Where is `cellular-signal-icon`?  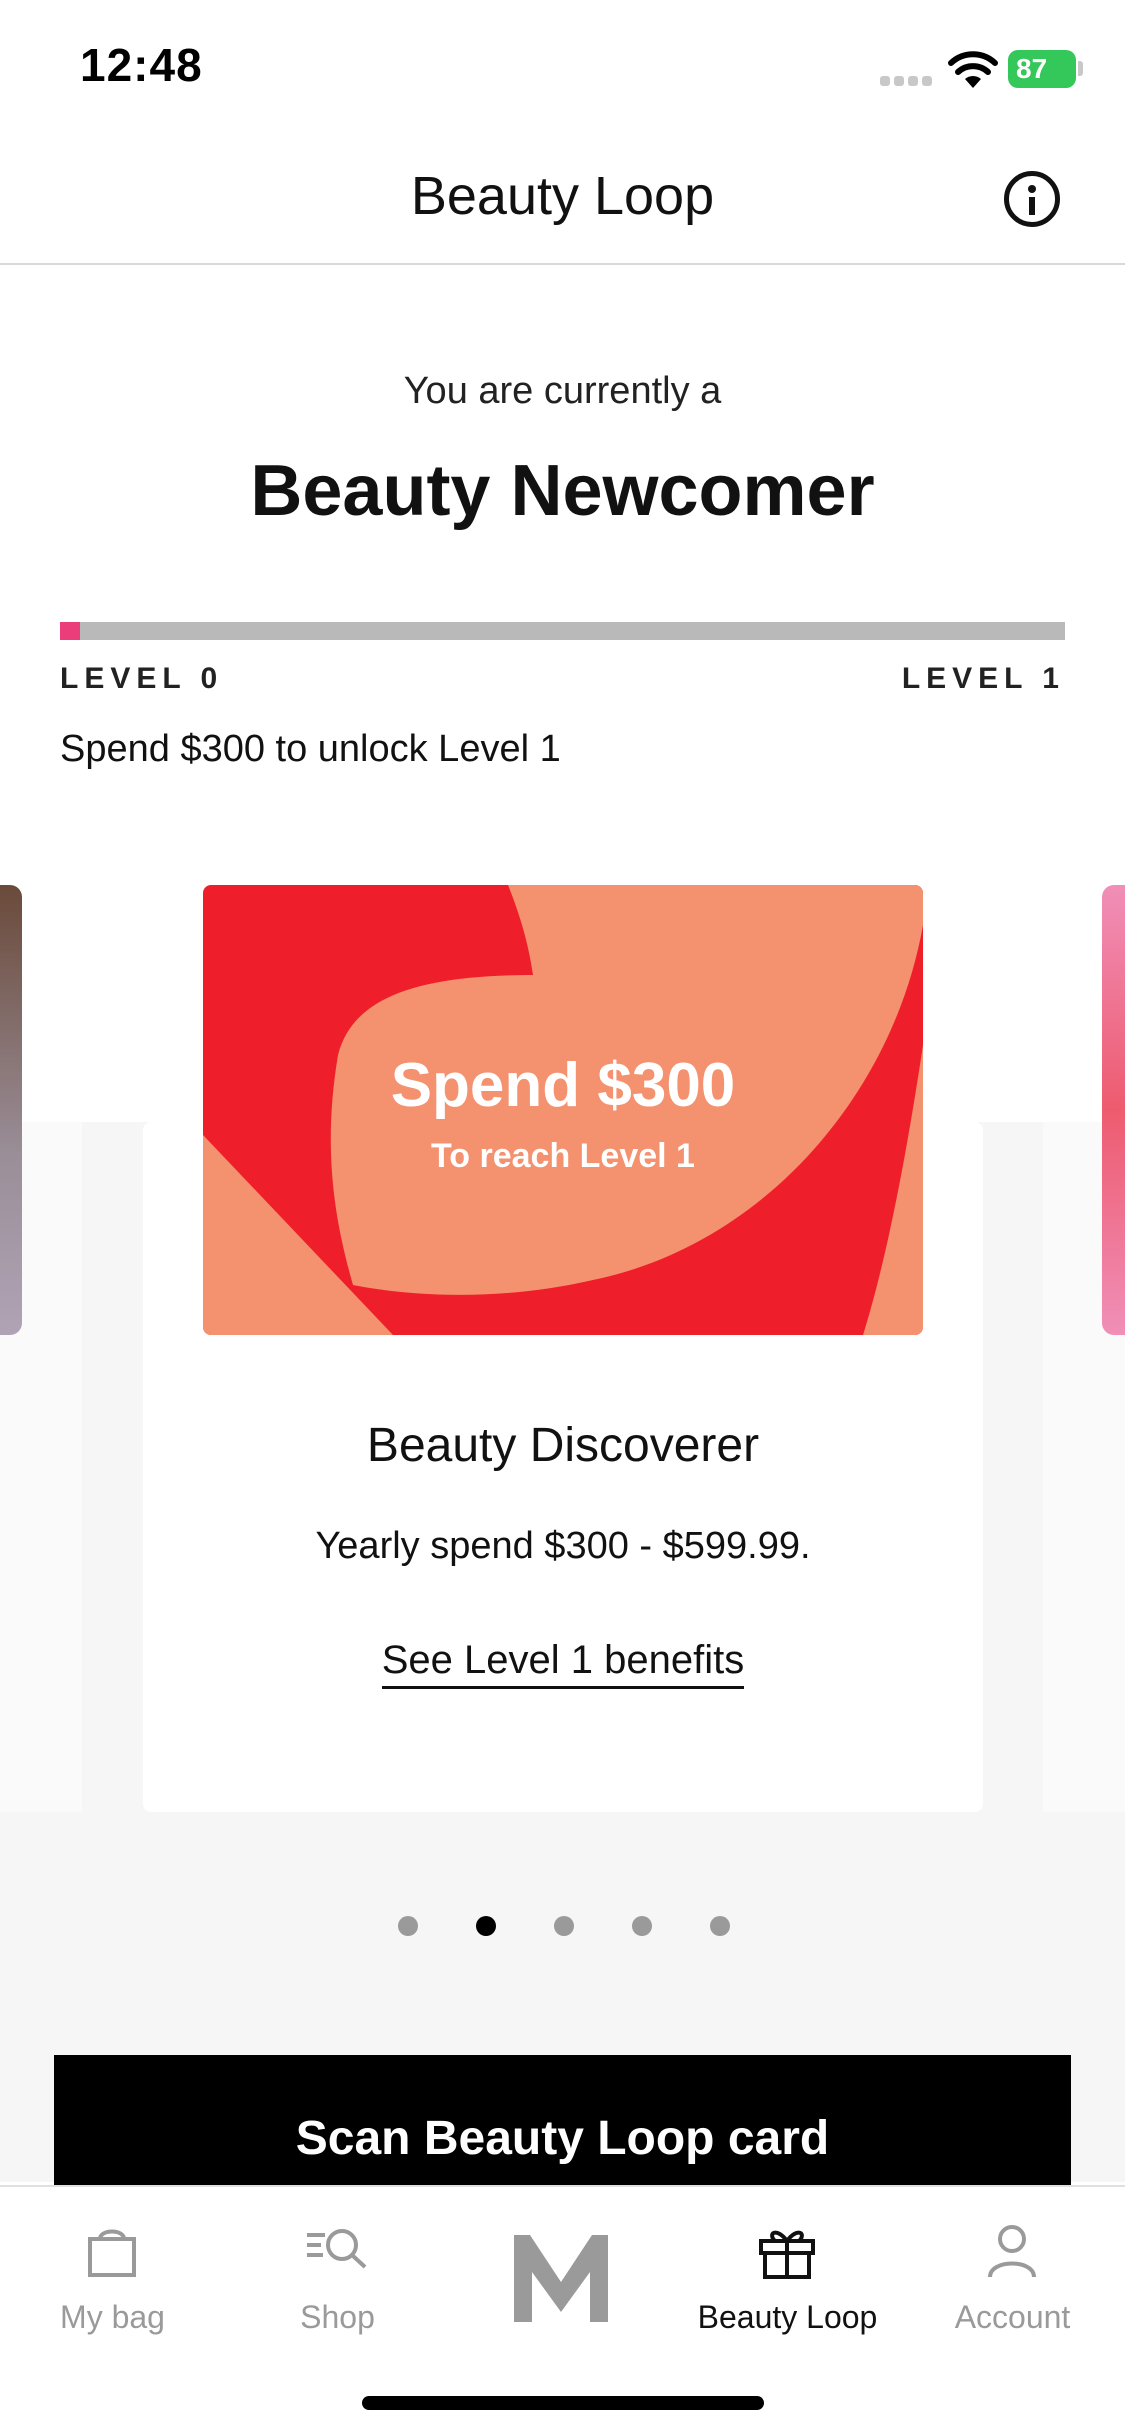
cellular-signal-icon is located at coordinates (907, 79).